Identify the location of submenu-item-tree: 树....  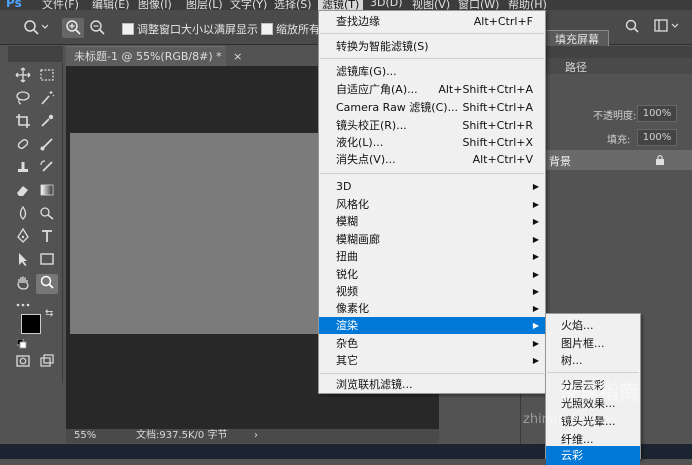
(593, 360).